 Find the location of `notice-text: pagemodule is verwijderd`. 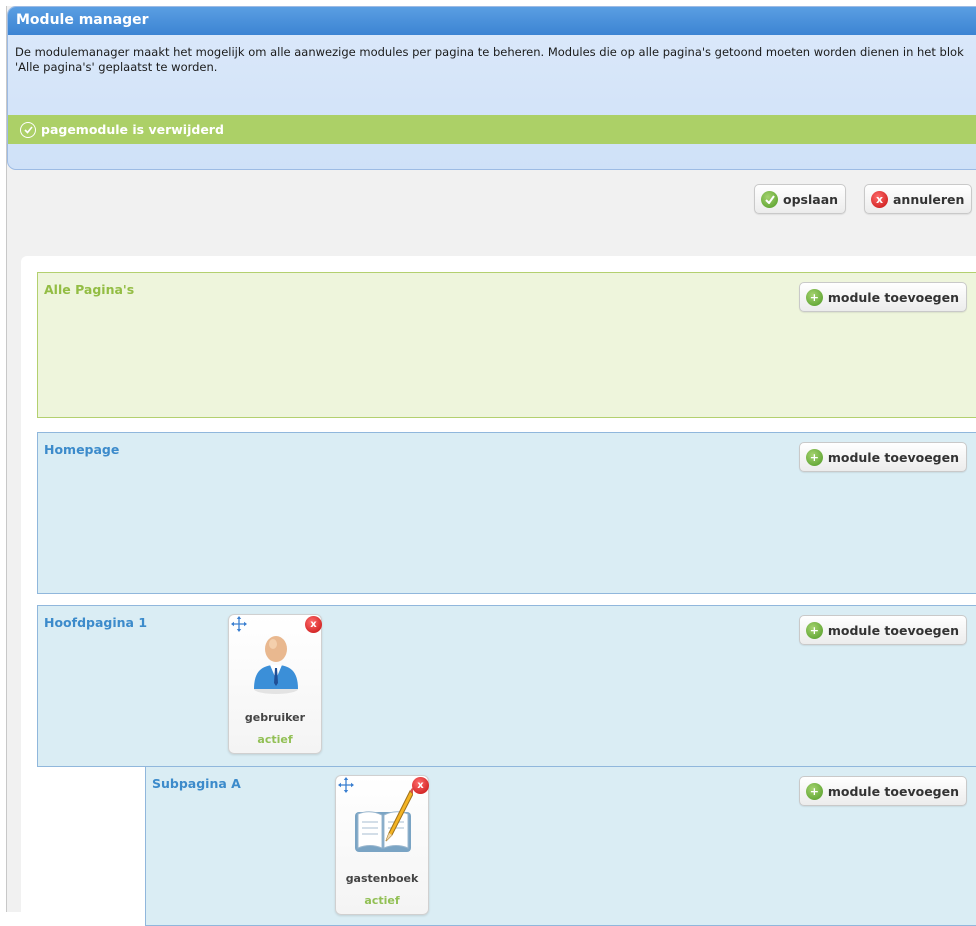

notice-text: pagemodule is verwijderd is located at coordinates (132, 129).